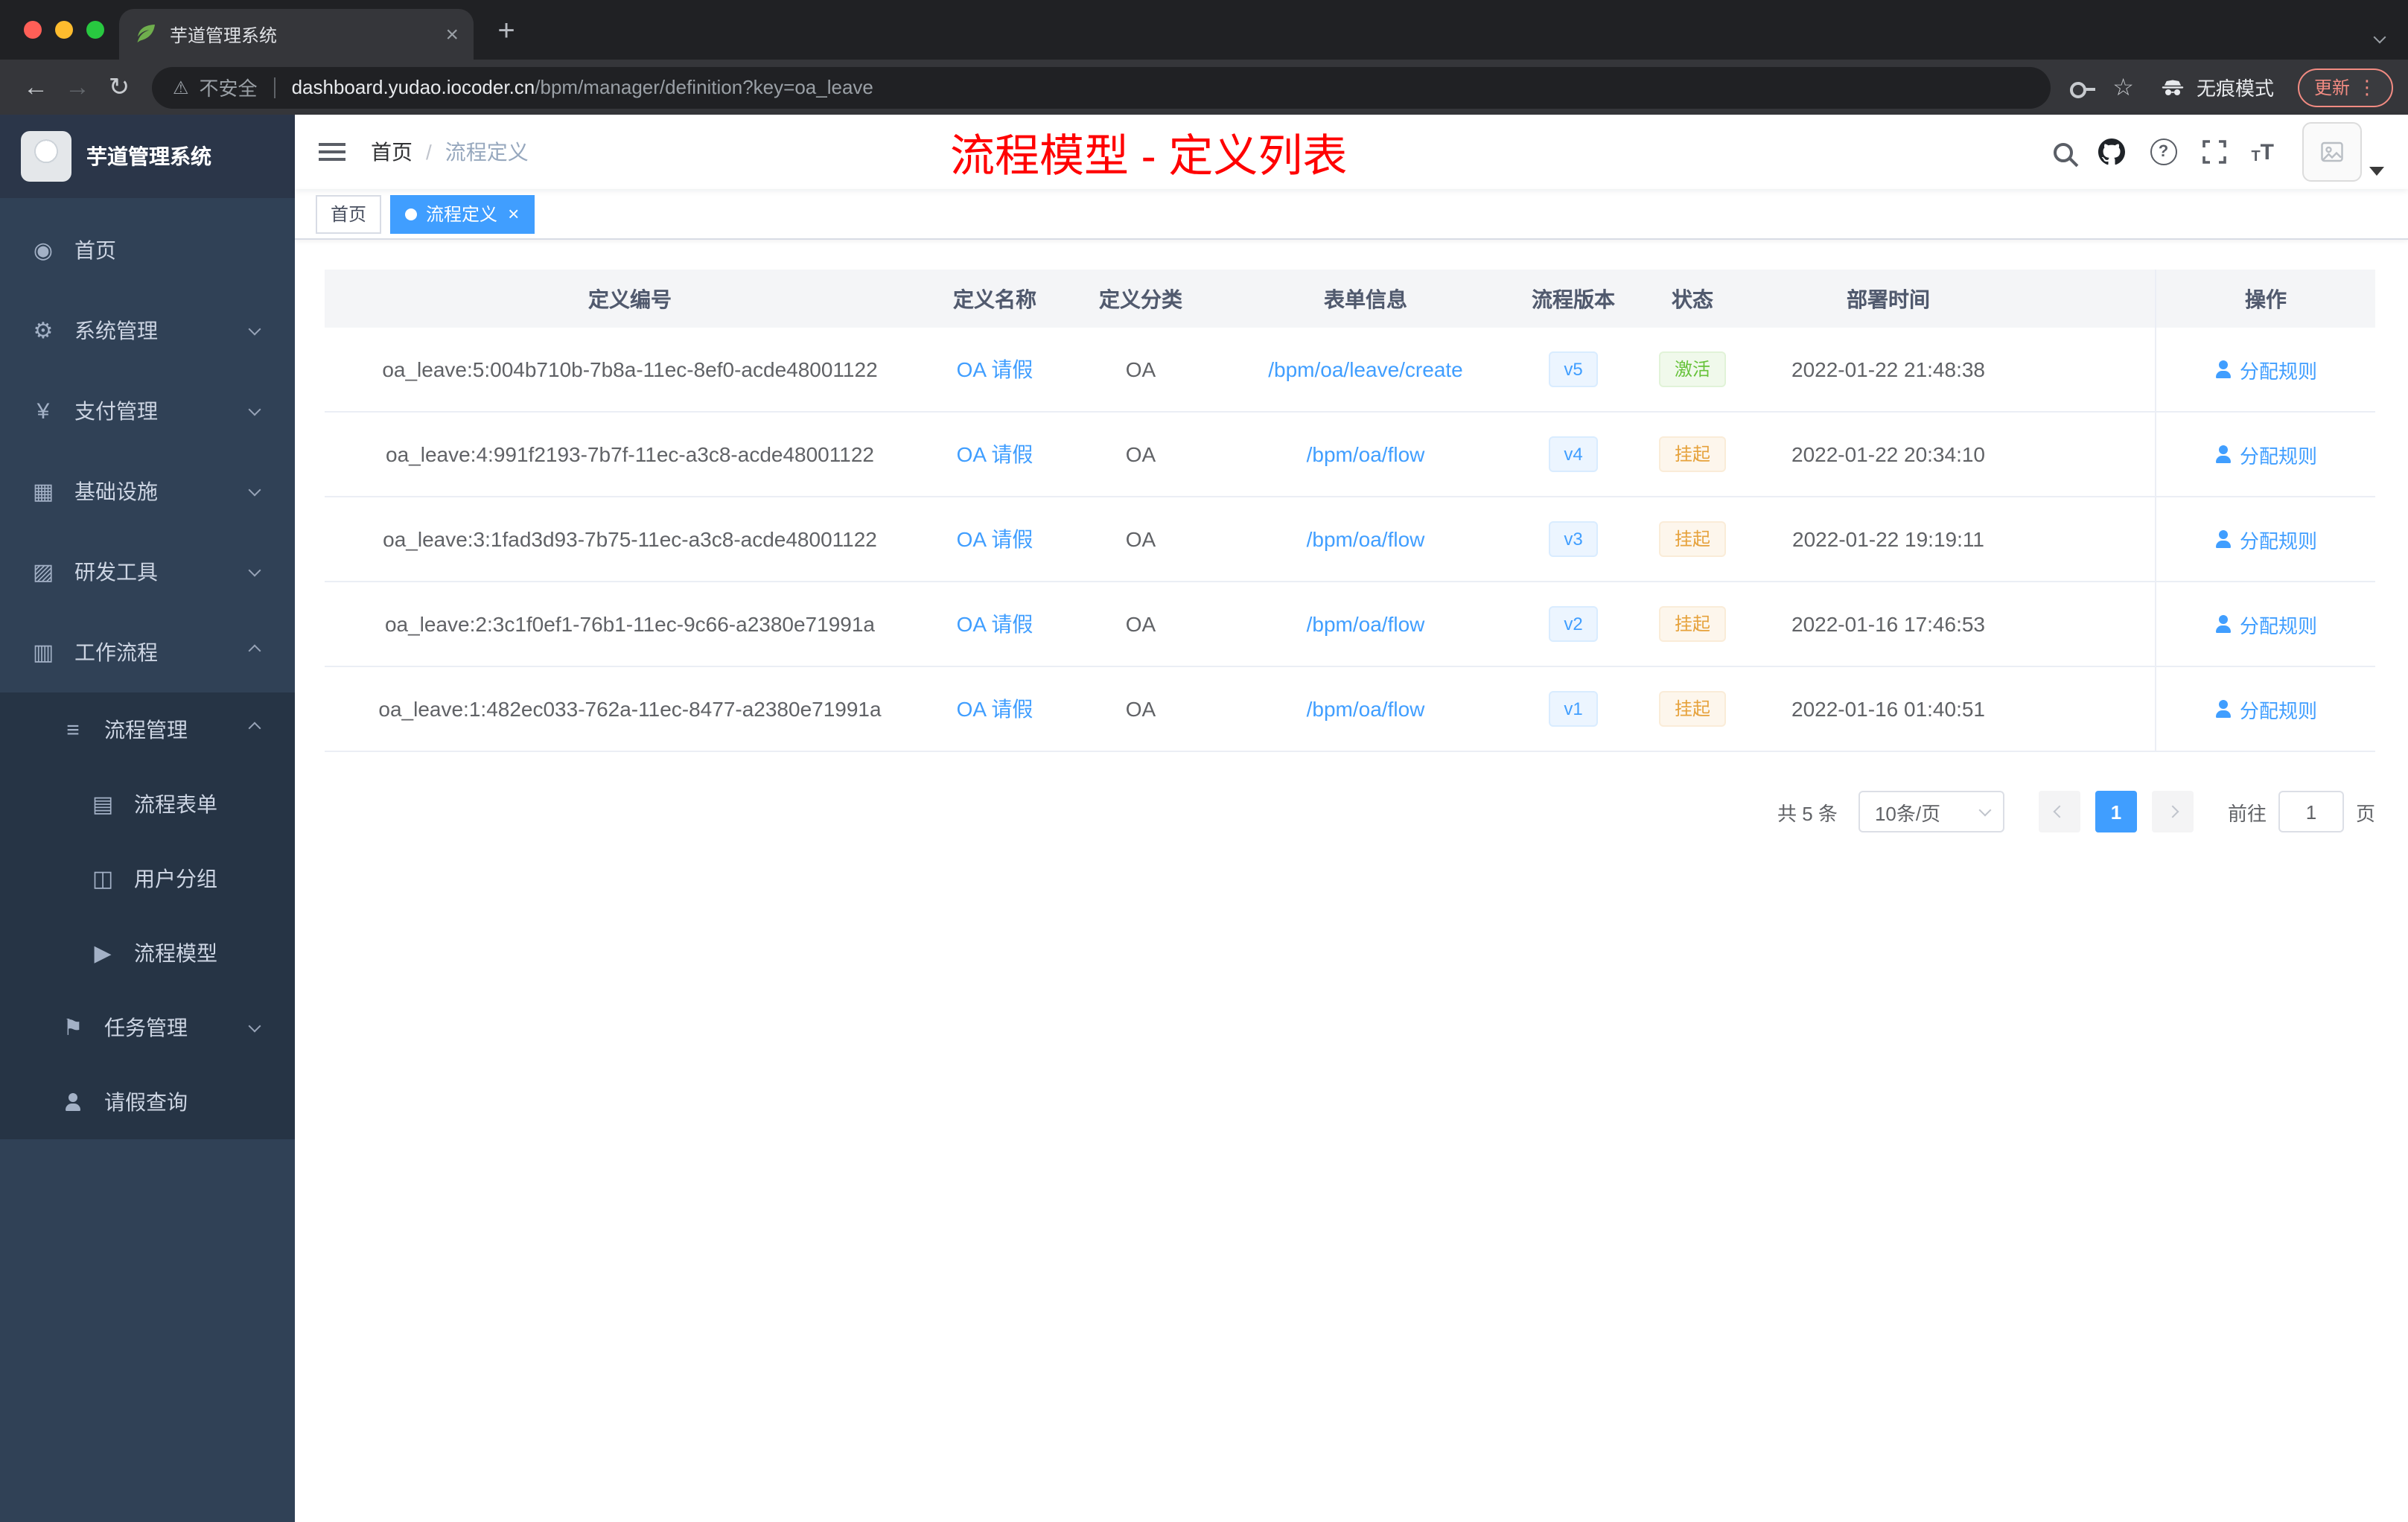  Describe the element at coordinates (36, 87) in the screenshot. I see `back-button: ←` at that location.